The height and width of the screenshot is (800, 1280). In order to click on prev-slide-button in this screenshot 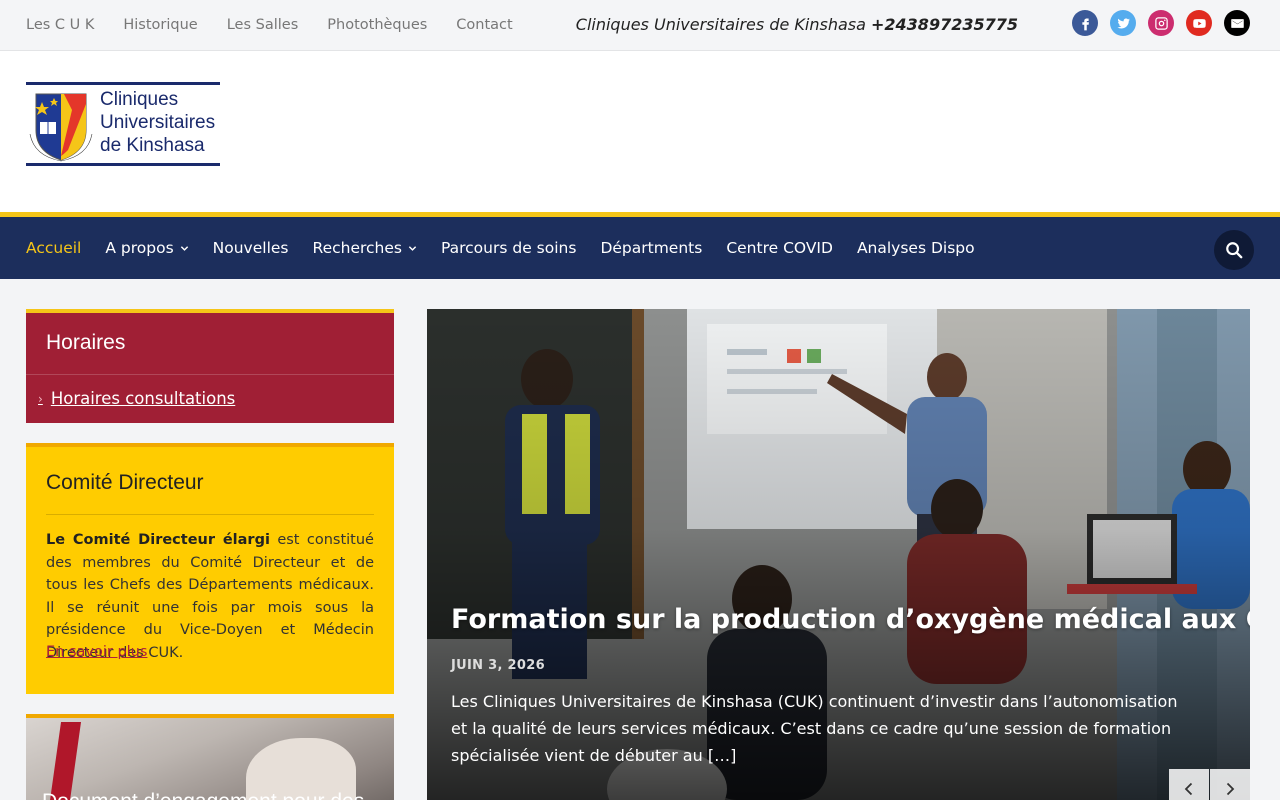, I will do `click(1189, 784)`.